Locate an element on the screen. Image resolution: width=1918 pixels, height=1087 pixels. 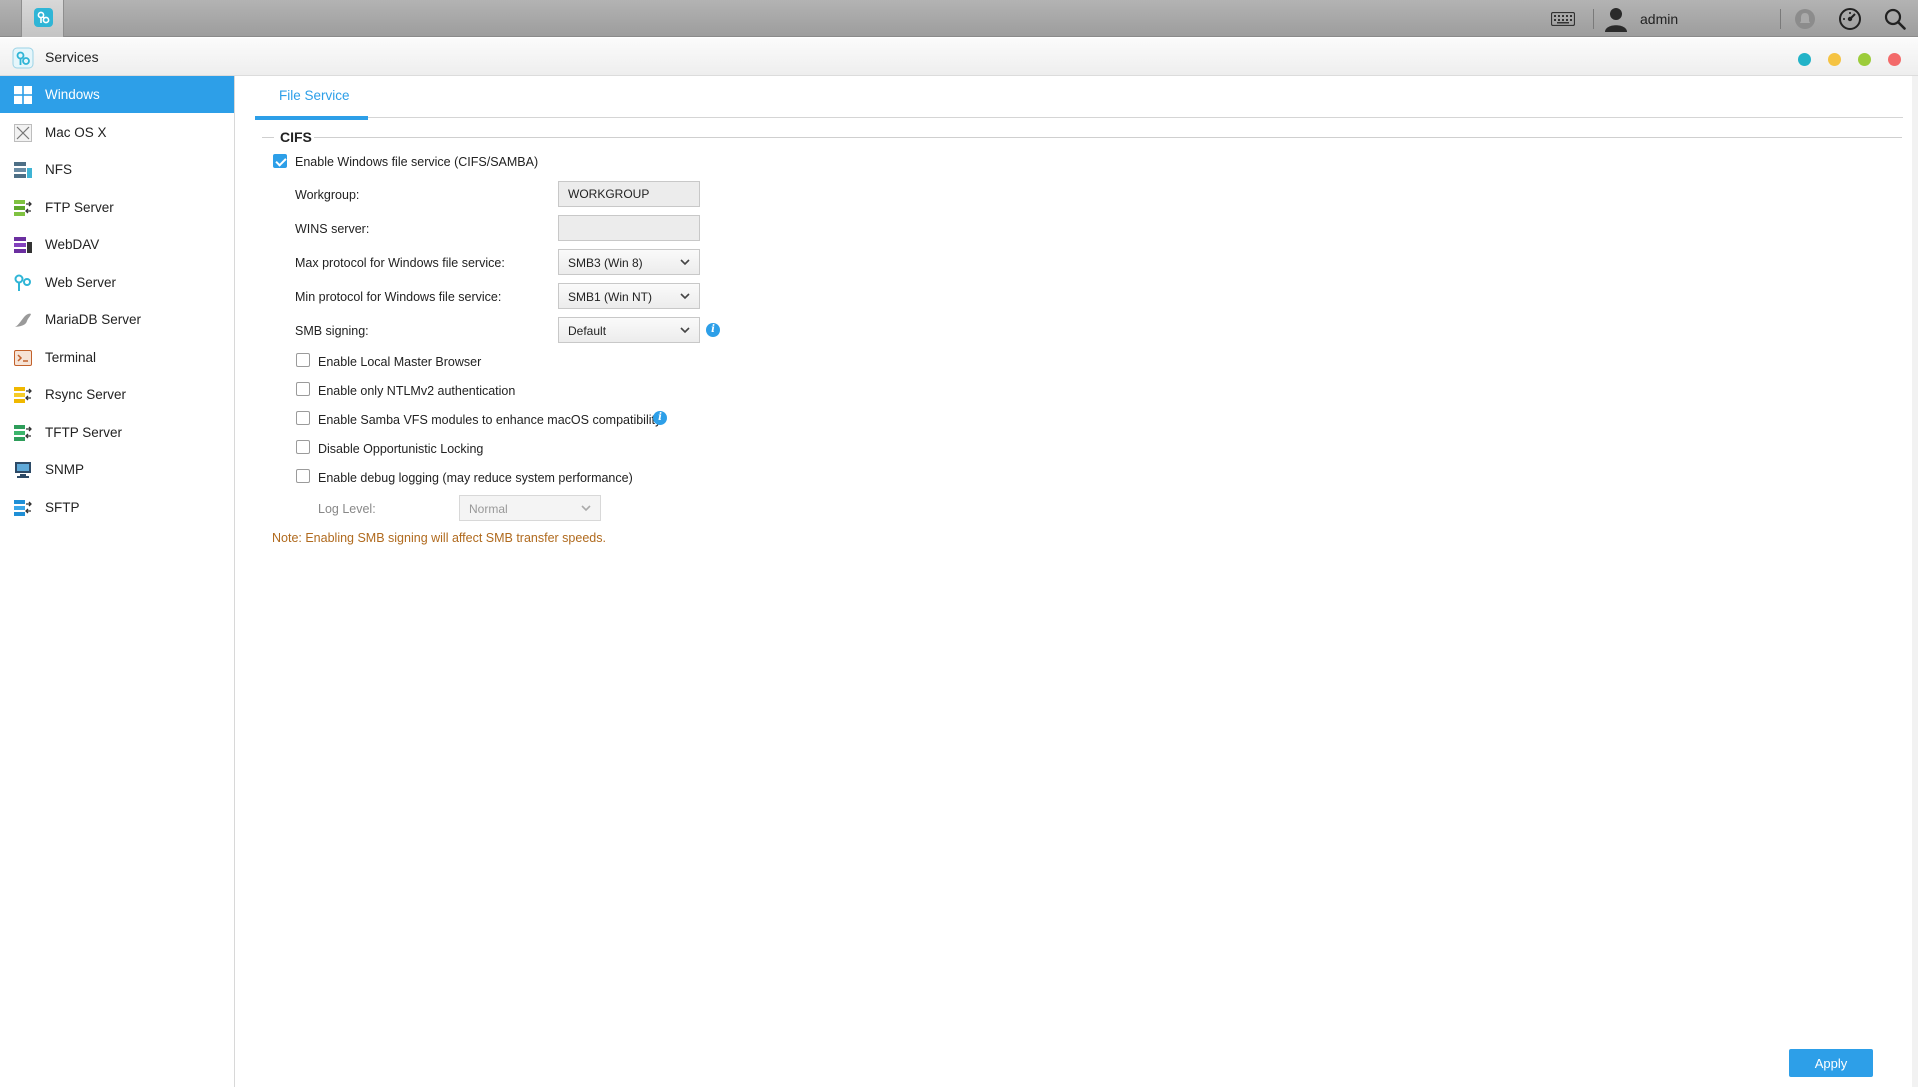
sidebar-item-label: Rsync Server is located at coordinates (86, 394).